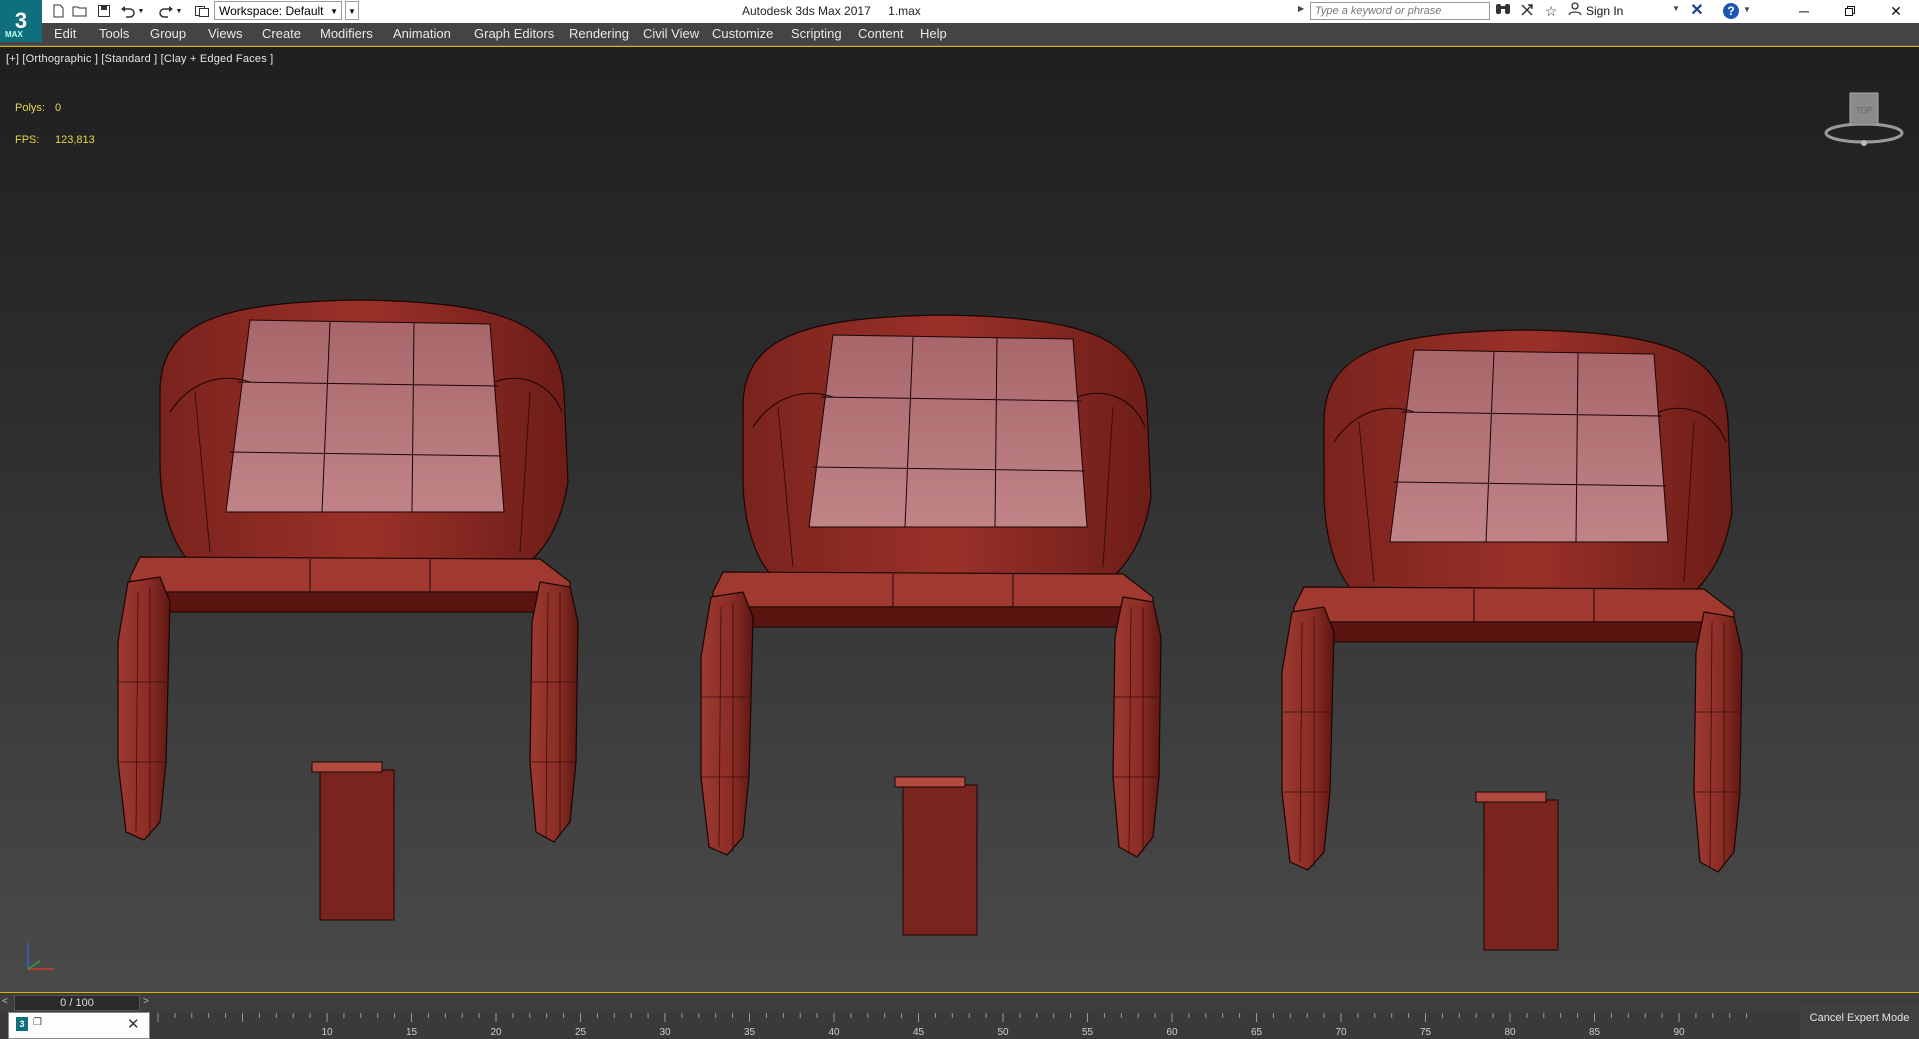 This screenshot has width=1919, height=1039. I want to click on minimize-icon: ─, so click(1804, 11).